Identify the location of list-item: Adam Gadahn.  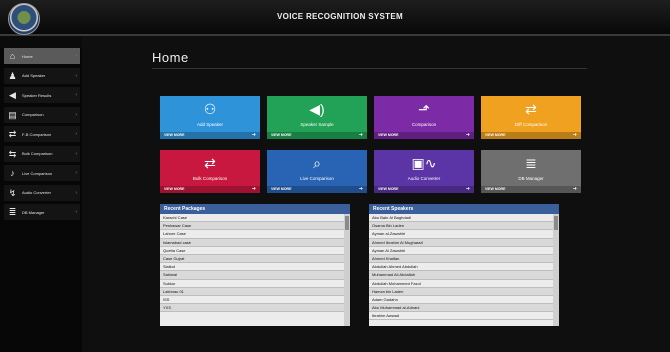
(461, 300).